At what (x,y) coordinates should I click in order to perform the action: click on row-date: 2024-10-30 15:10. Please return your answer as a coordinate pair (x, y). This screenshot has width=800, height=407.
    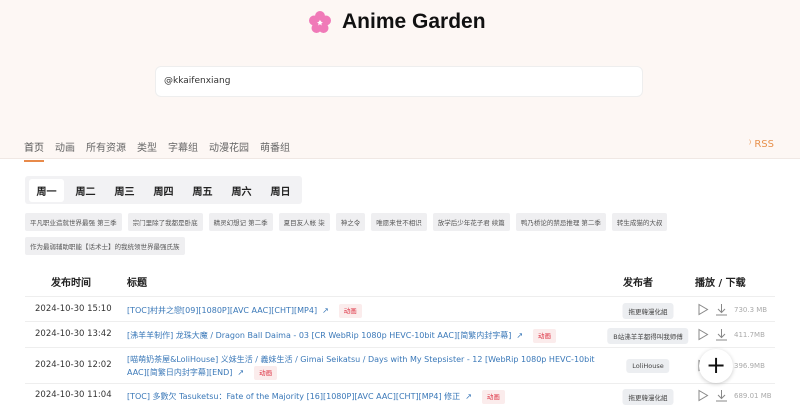
    Looking at the image, I should click on (73, 309).